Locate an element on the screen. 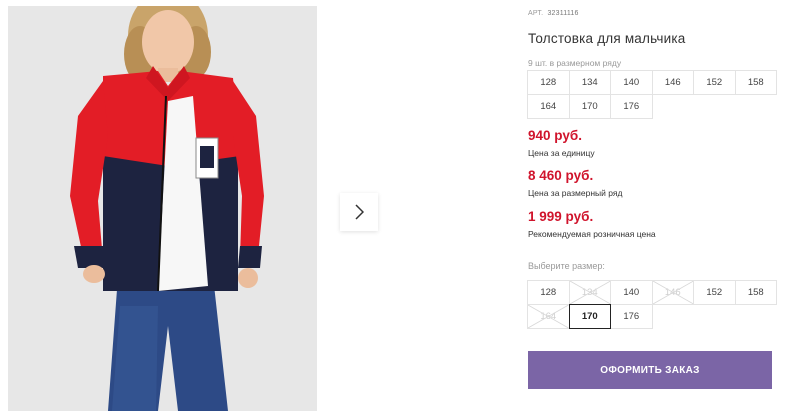 Image resolution: width=800 pixels, height=411 pixels. size-option: 128 is located at coordinates (548, 292).